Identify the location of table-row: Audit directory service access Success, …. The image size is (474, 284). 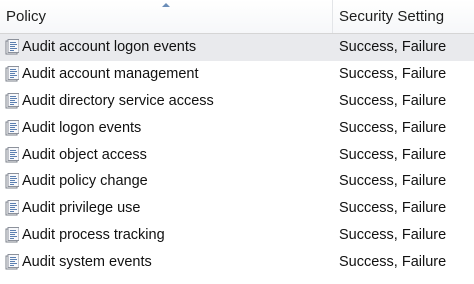
(237, 101).